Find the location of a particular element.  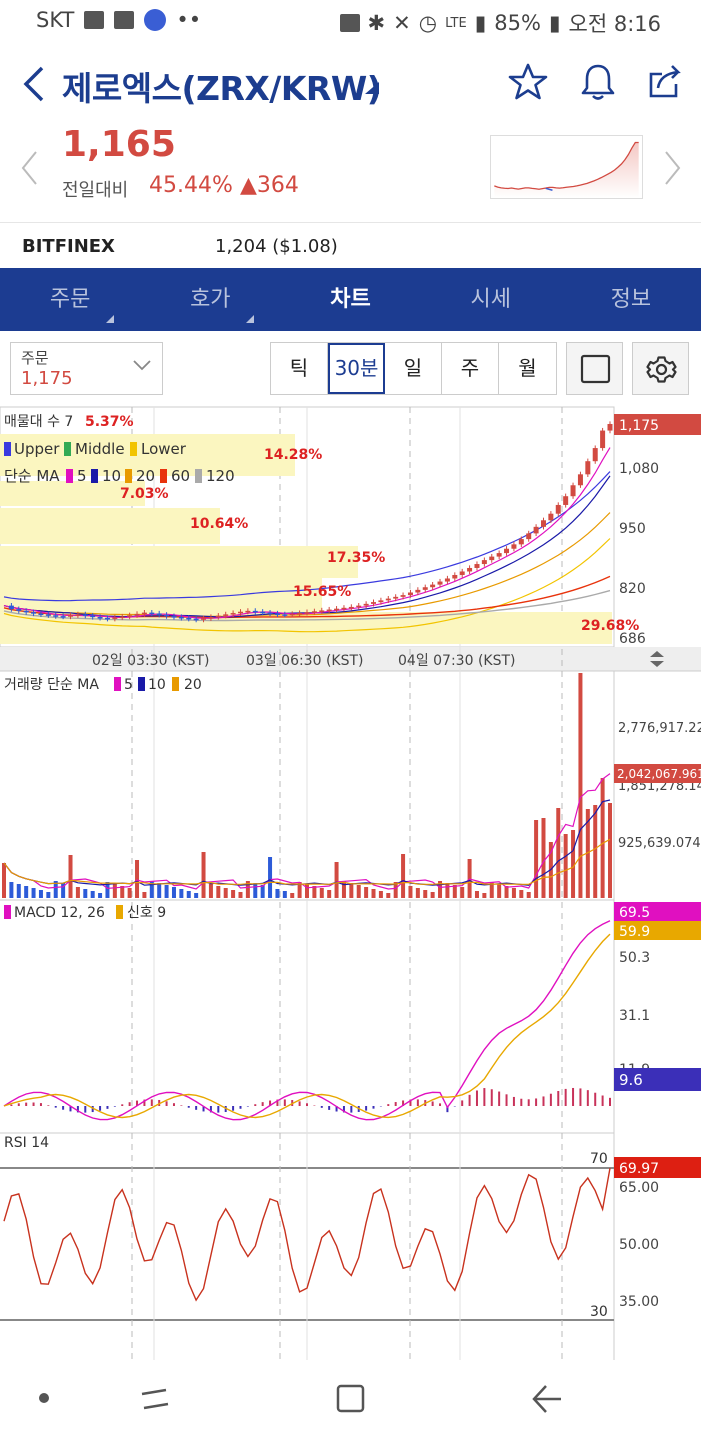

tab-info: 정보 is located at coordinates (631, 299).